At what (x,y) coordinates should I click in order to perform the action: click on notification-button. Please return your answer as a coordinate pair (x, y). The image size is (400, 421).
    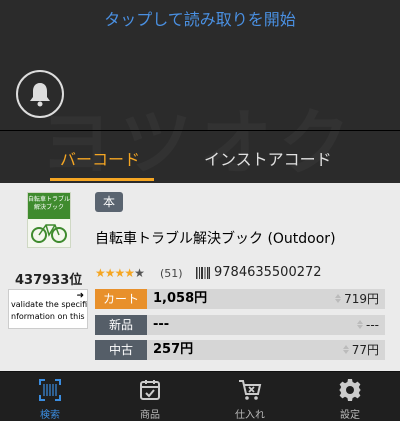
    Looking at the image, I should click on (40, 94).